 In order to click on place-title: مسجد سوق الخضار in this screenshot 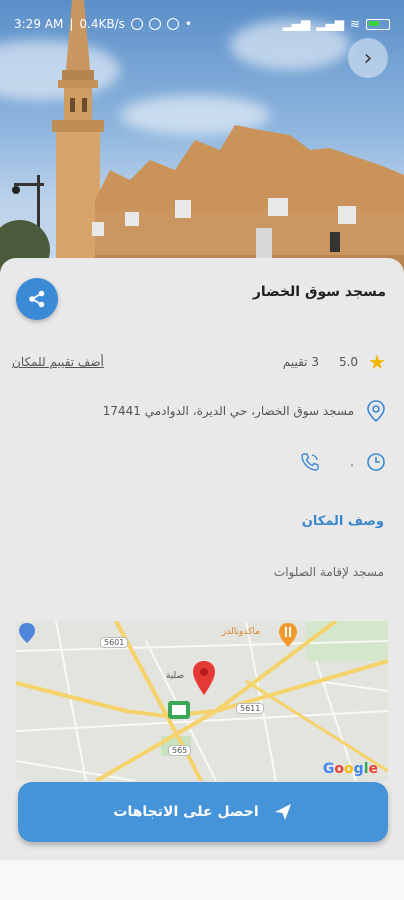, I will do `click(319, 292)`.